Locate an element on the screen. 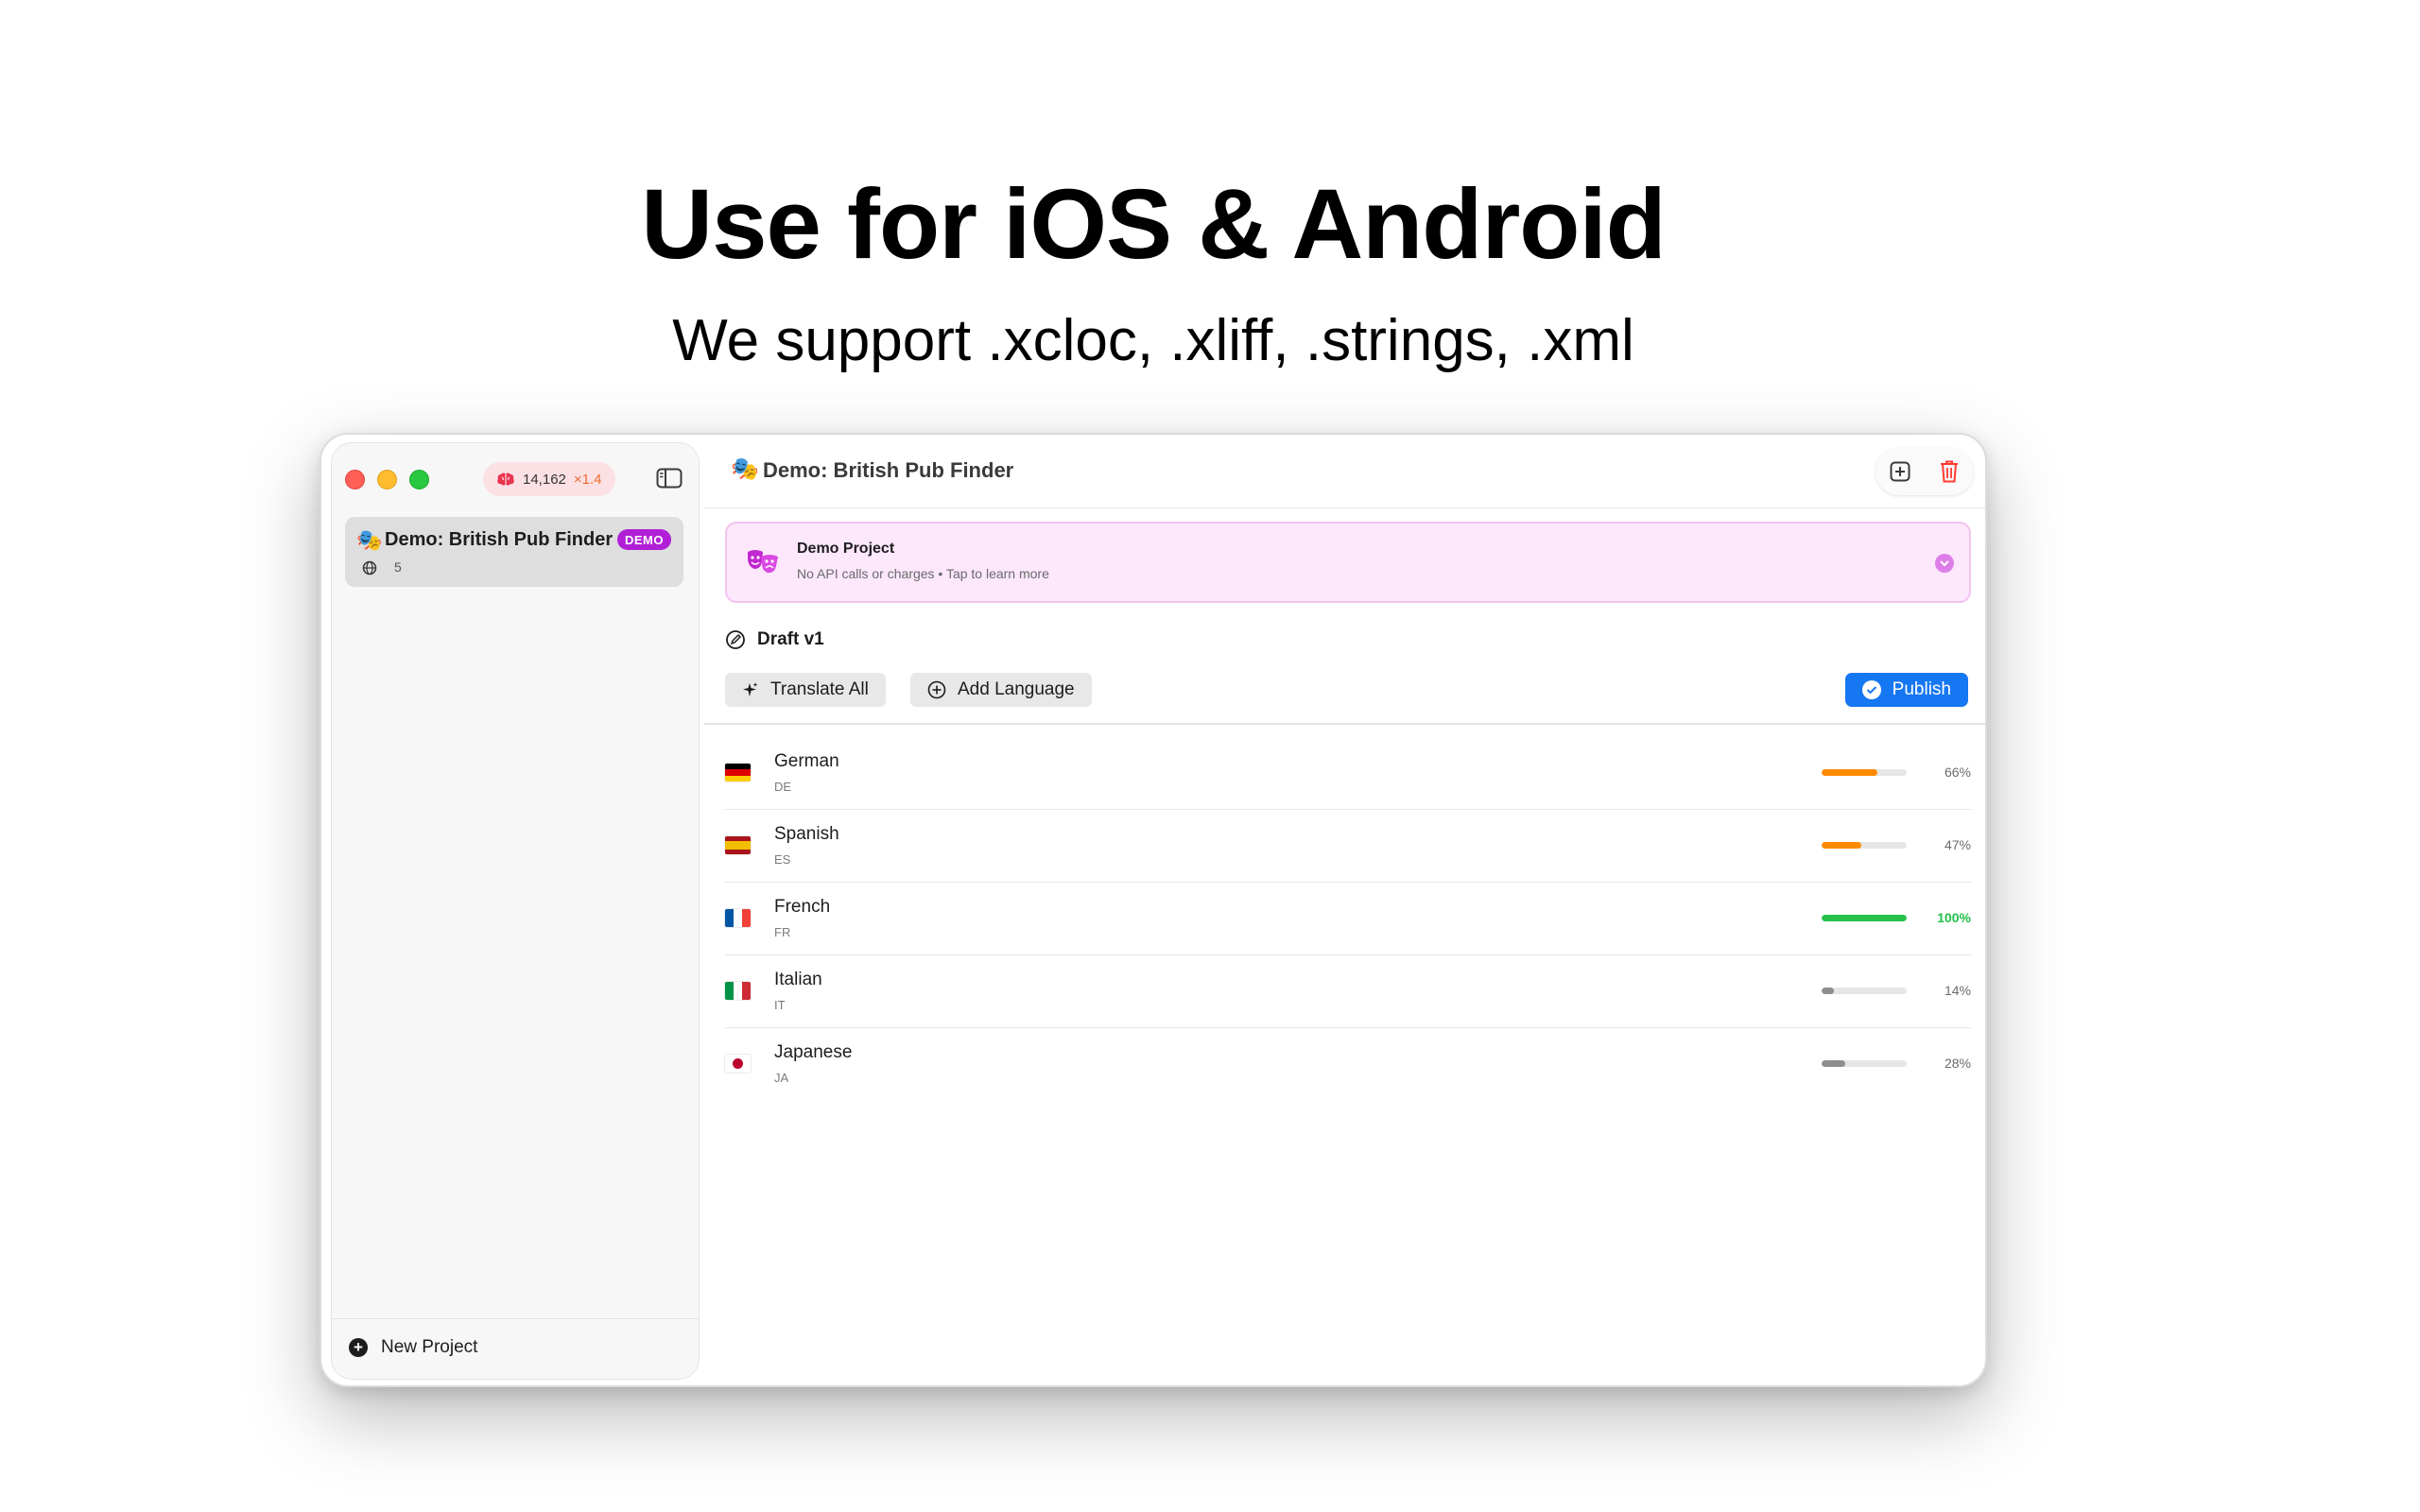  language-name: Italian is located at coordinates (798, 979).